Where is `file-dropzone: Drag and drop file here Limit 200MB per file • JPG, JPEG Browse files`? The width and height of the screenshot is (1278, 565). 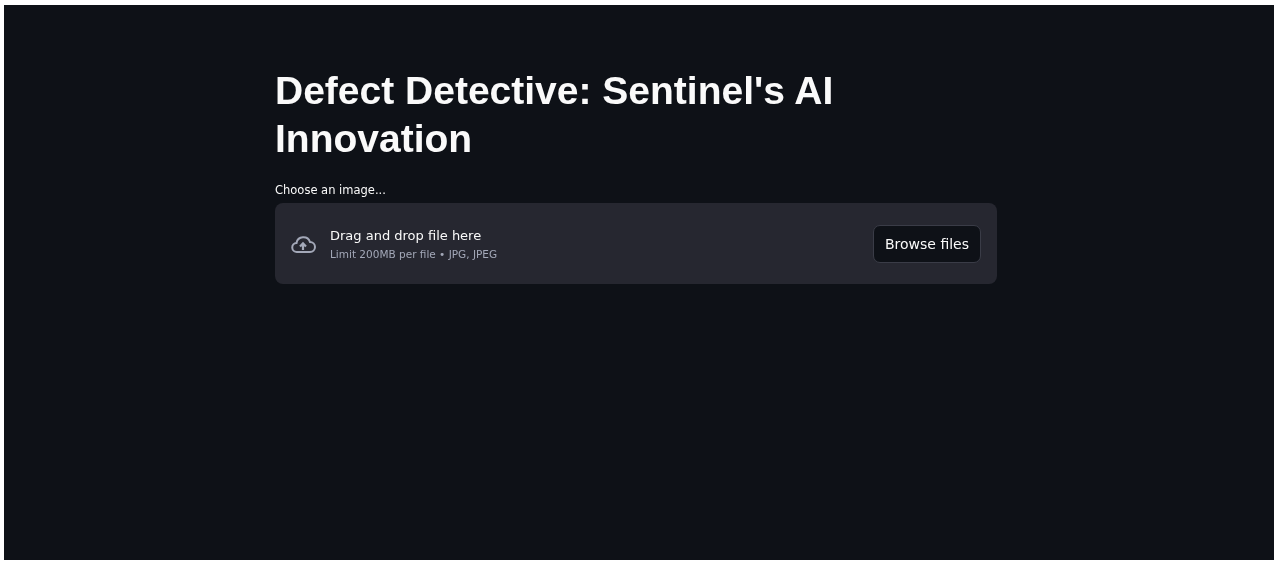 file-dropzone: Drag and drop file here Limit 200MB per file • JPG, JPEG Browse files is located at coordinates (636, 243).